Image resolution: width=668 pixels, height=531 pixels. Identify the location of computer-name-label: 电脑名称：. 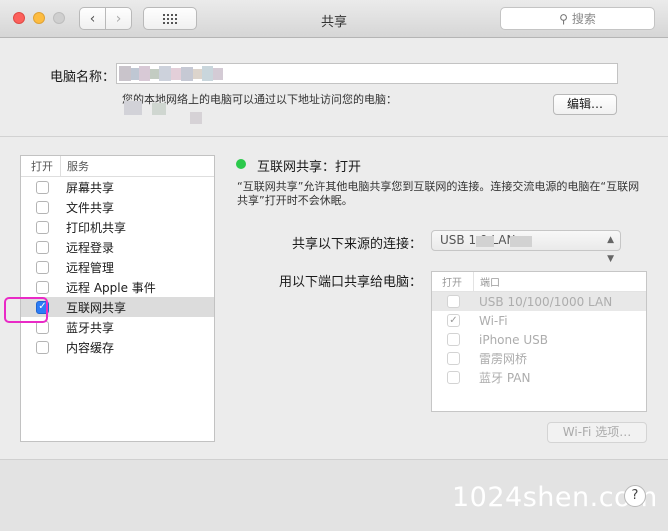
(83, 77).